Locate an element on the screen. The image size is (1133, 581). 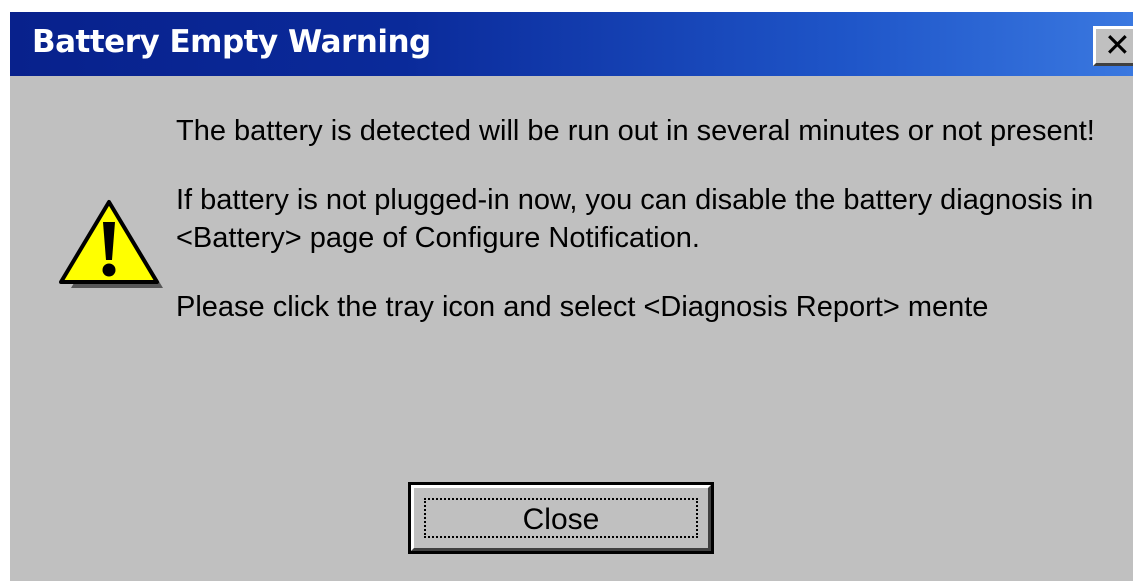
close-button-label: Close is located at coordinates (561, 518).